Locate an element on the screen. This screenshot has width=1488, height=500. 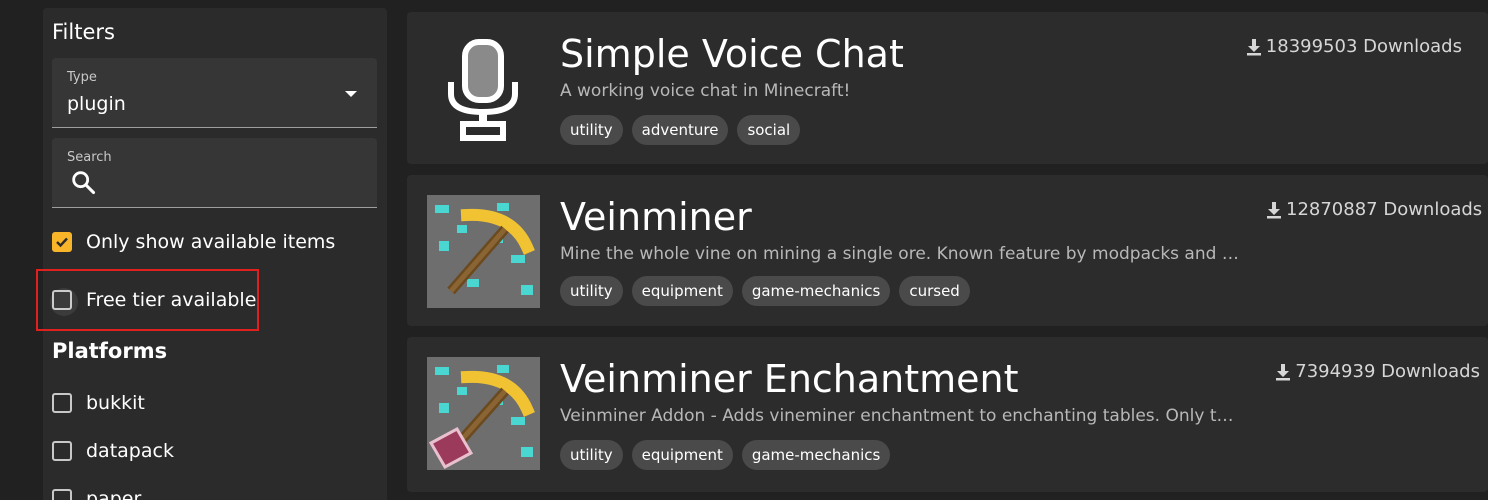
microphone-icon is located at coordinates (483, 88).